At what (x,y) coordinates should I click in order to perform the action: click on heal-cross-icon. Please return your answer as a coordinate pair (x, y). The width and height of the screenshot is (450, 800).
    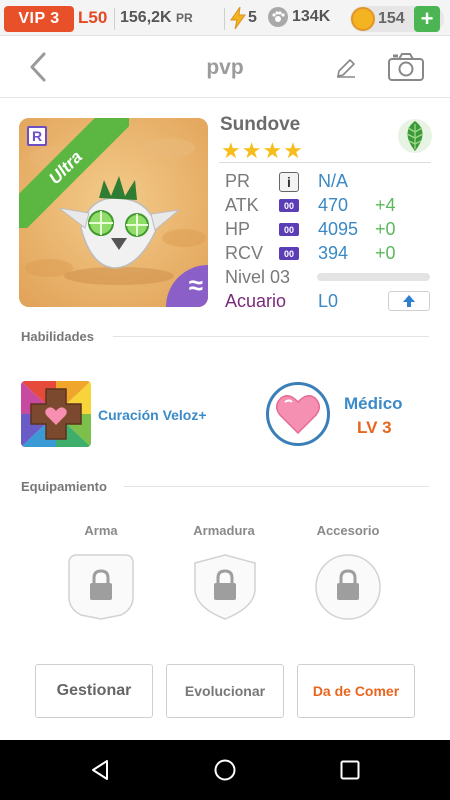
    Looking at the image, I should click on (56, 414).